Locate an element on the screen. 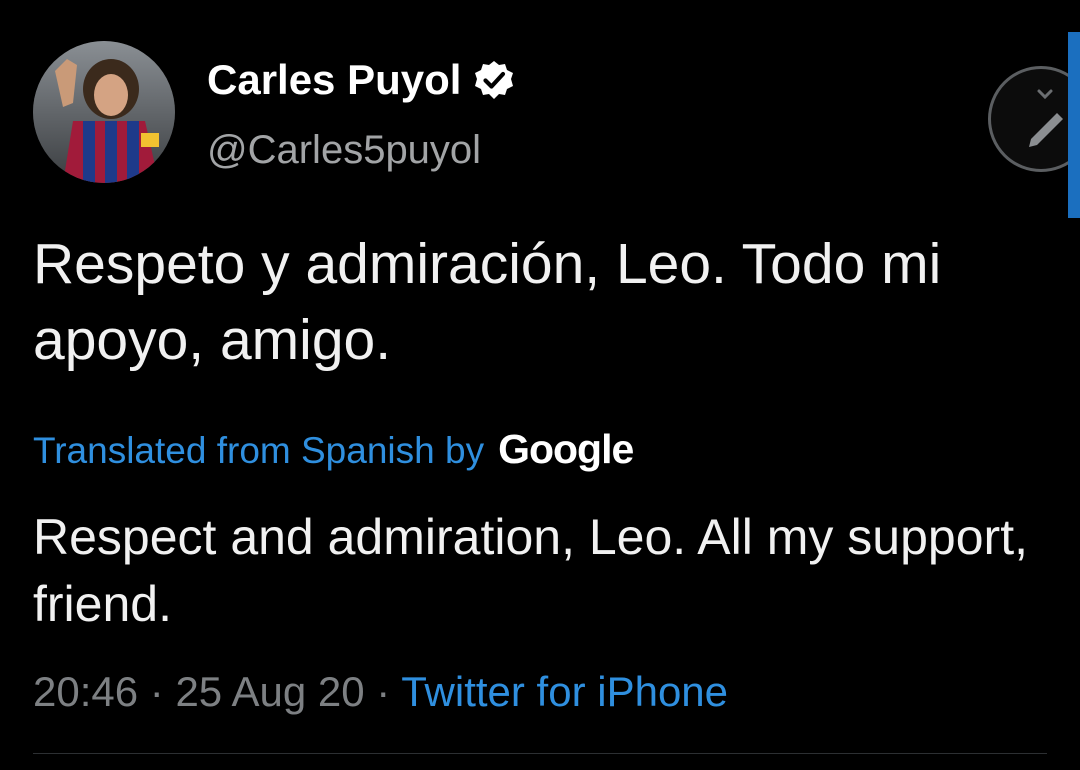 This screenshot has width=1080, height=770. translation-attribution: Translated from Spanish by Google is located at coordinates (333, 449).